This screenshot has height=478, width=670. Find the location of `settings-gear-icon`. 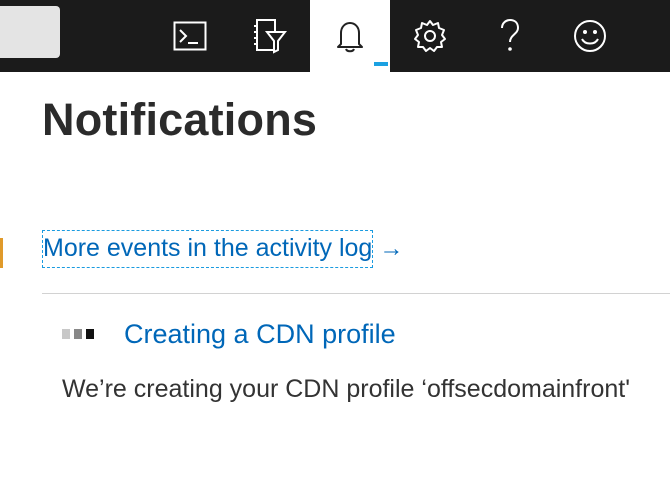

settings-gear-icon is located at coordinates (430, 36).